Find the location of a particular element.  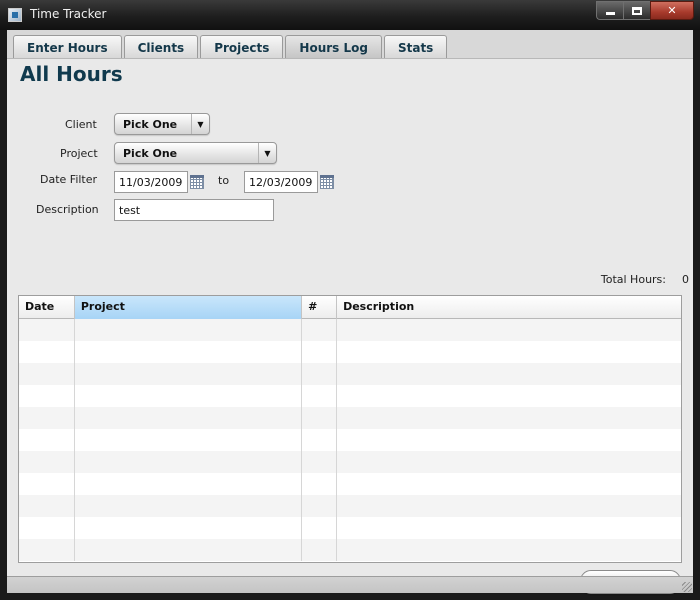

table-header: Date Project # Description is located at coordinates (350, 307).